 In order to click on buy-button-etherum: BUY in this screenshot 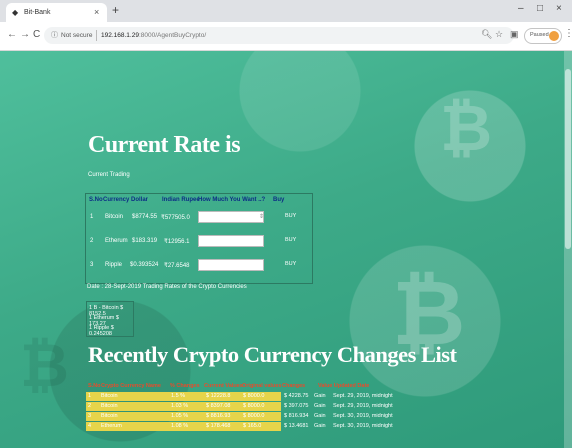, I will do `click(290, 240)`.